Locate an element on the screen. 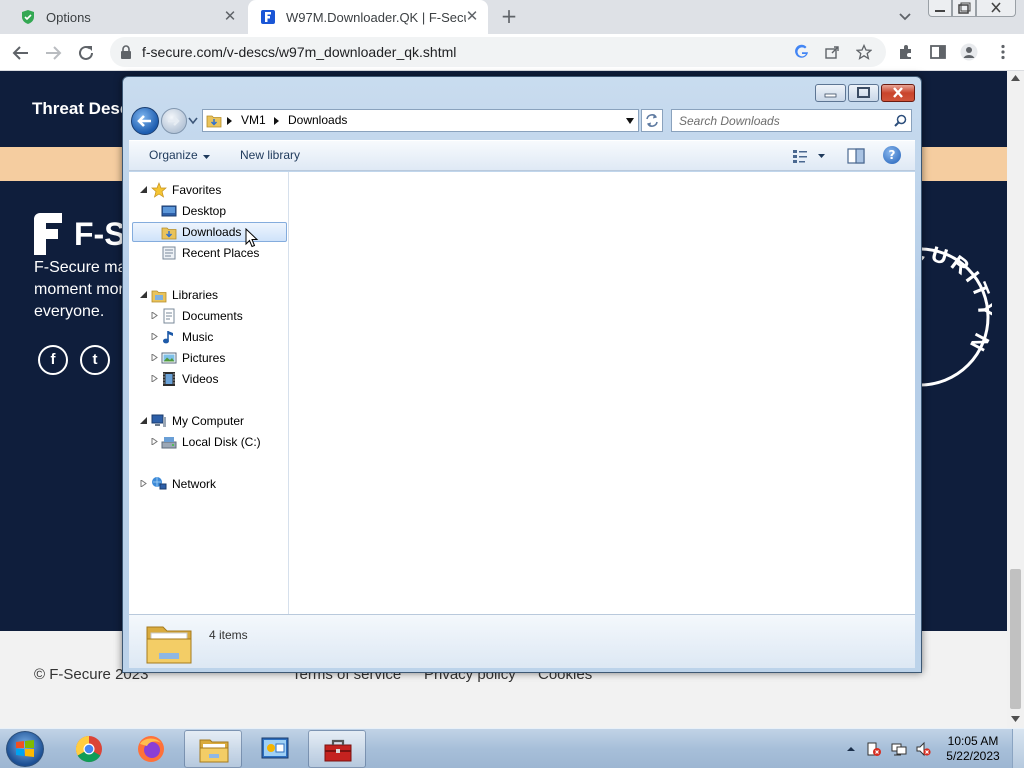 This screenshot has height=768, width=1024. tab-title: W97M.Downloader.QK | F-Secur is located at coordinates (376, 17).